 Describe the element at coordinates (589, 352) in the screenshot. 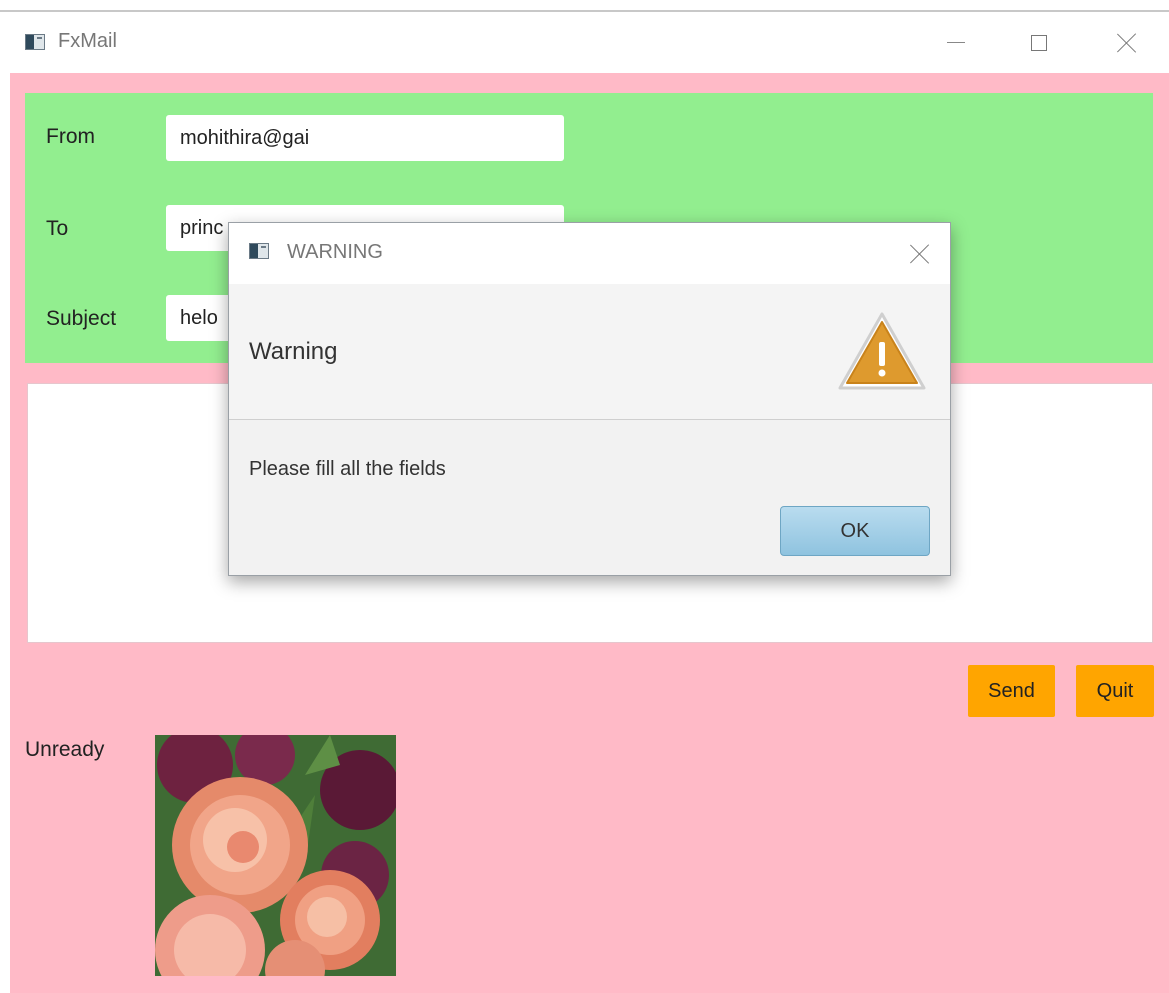

I see `dialog-header: Warning` at that location.